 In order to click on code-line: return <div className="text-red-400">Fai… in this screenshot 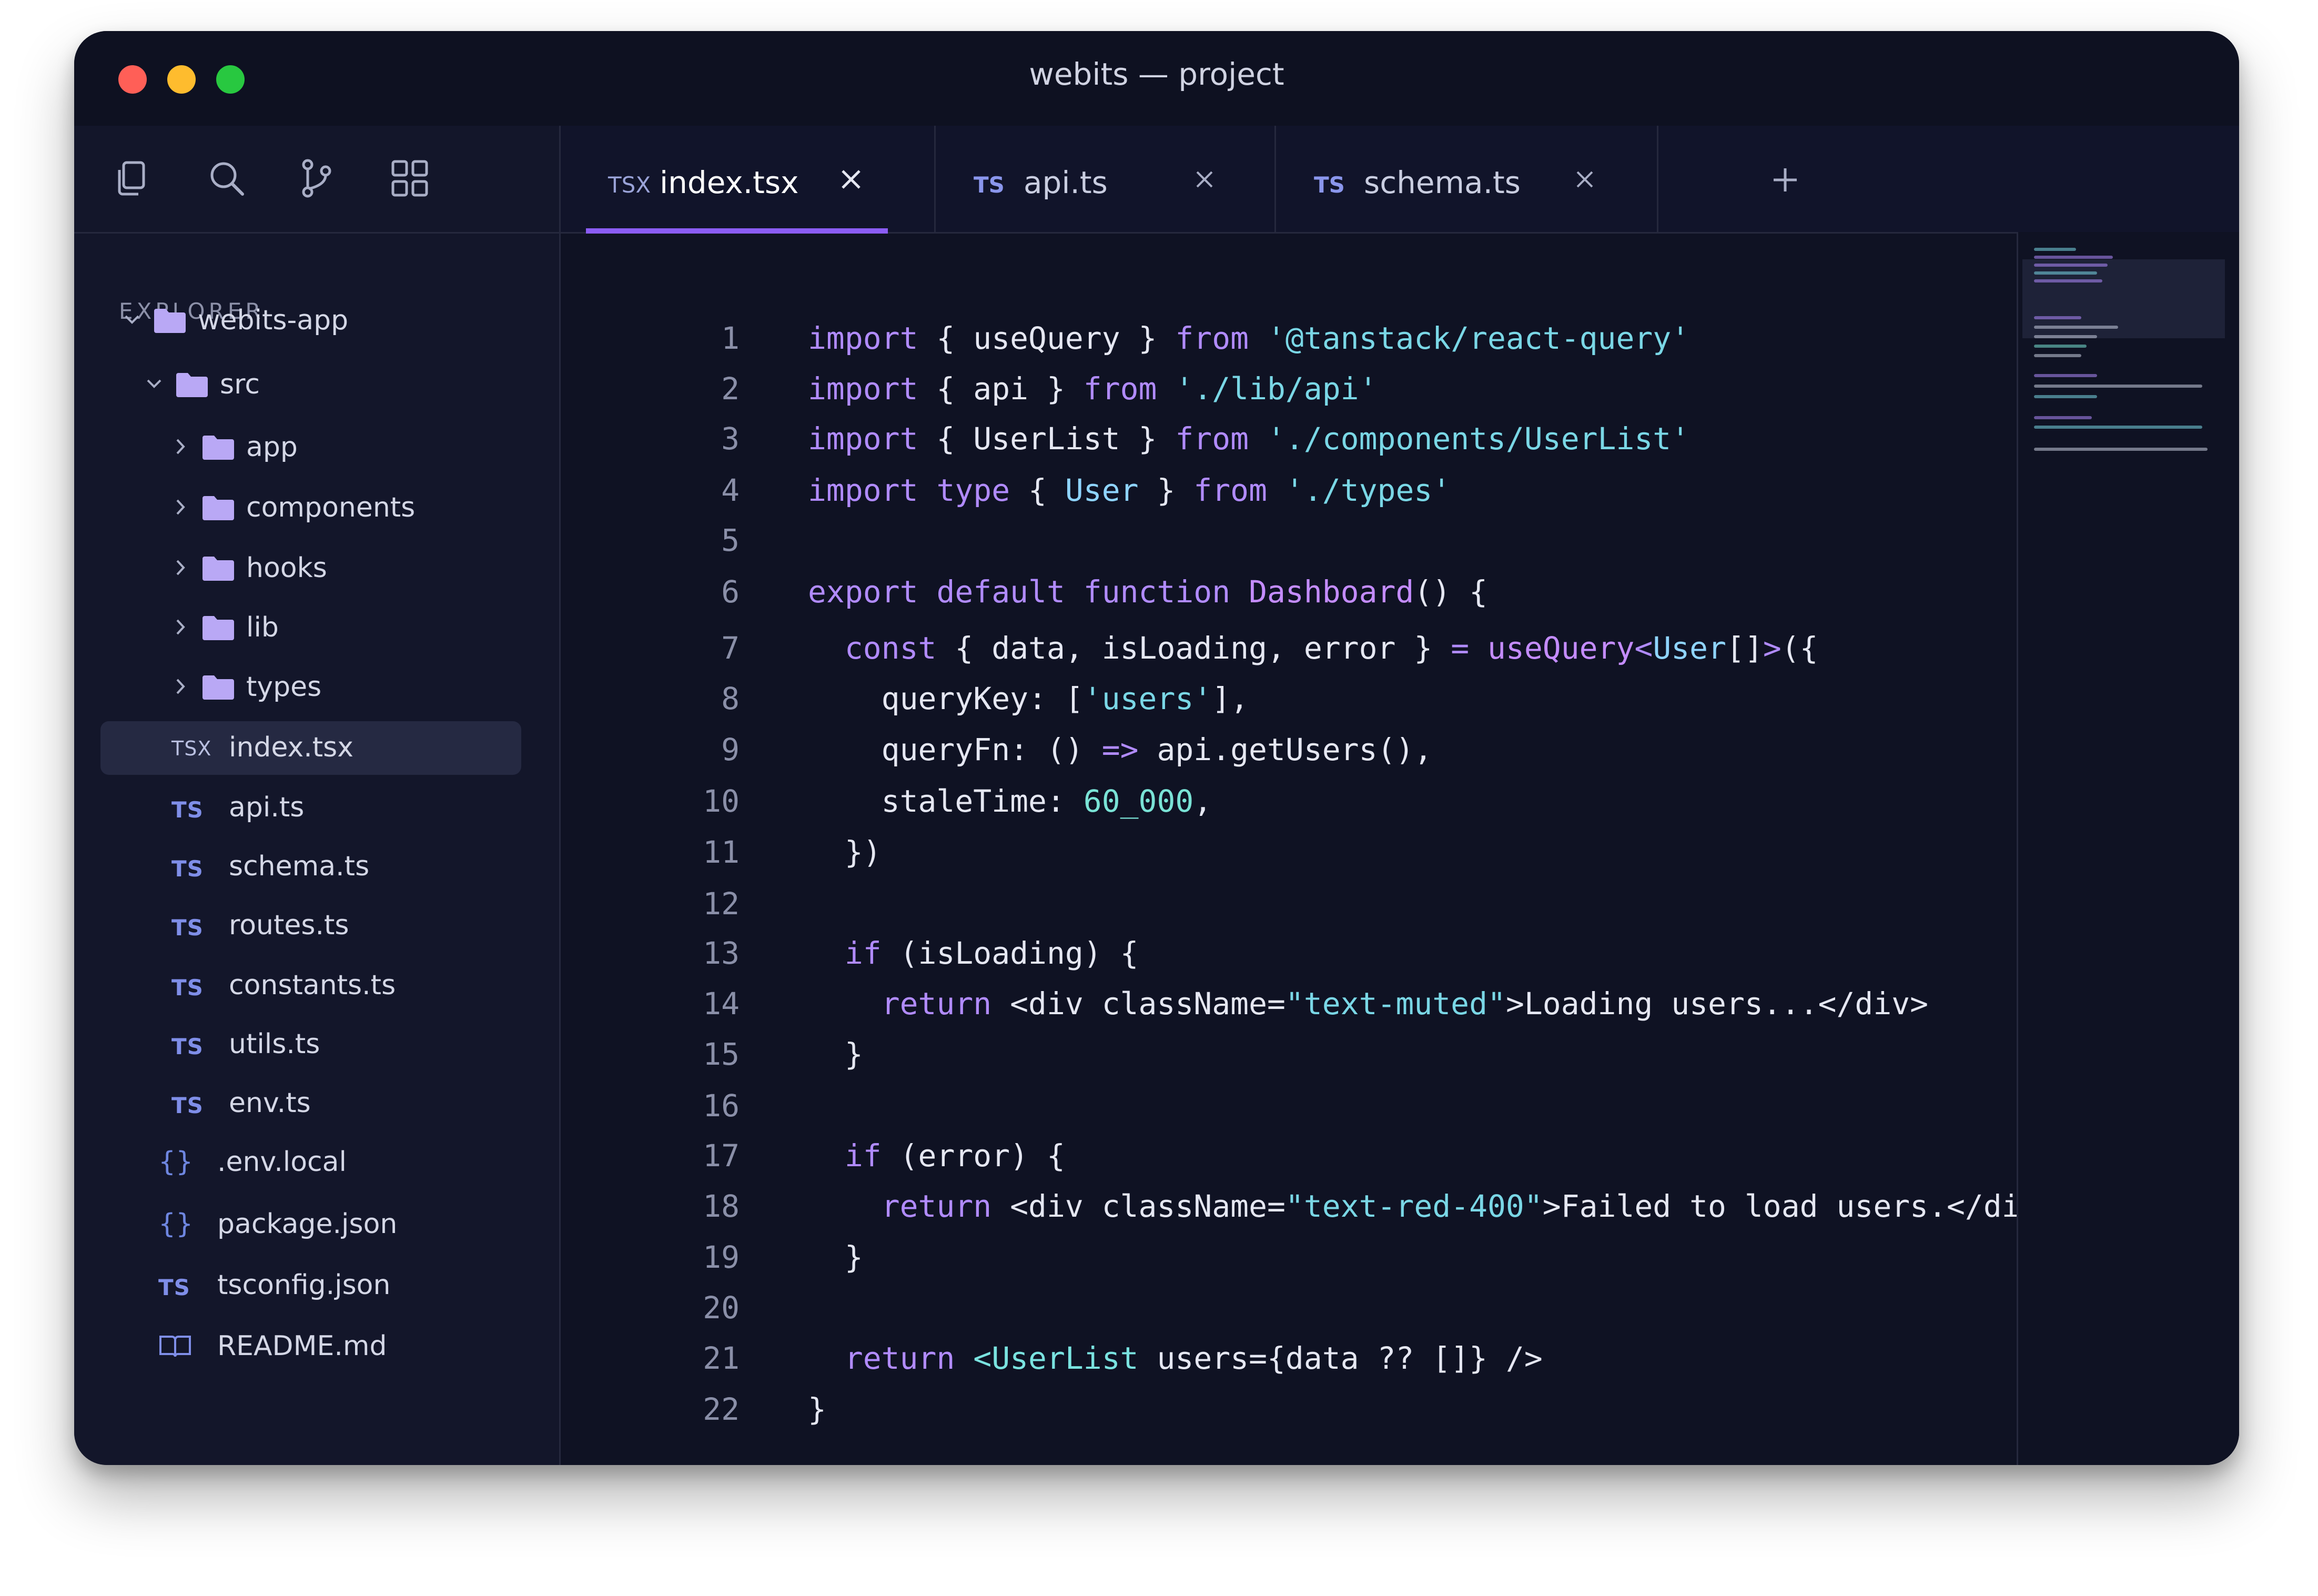, I will do `click(1432, 1206)`.